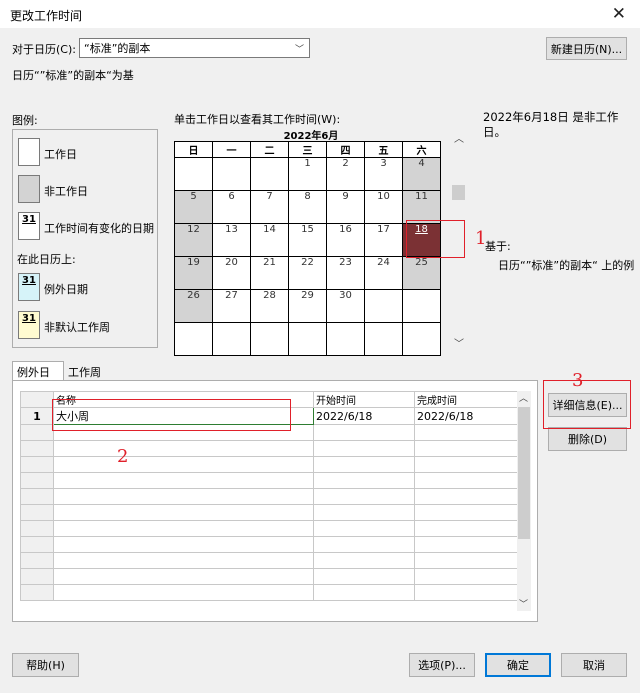 The width and height of the screenshot is (640, 693). What do you see at coordinates (619, 14) in the screenshot?
I see `close-icon: ✕` at bounding box center [619, 14].